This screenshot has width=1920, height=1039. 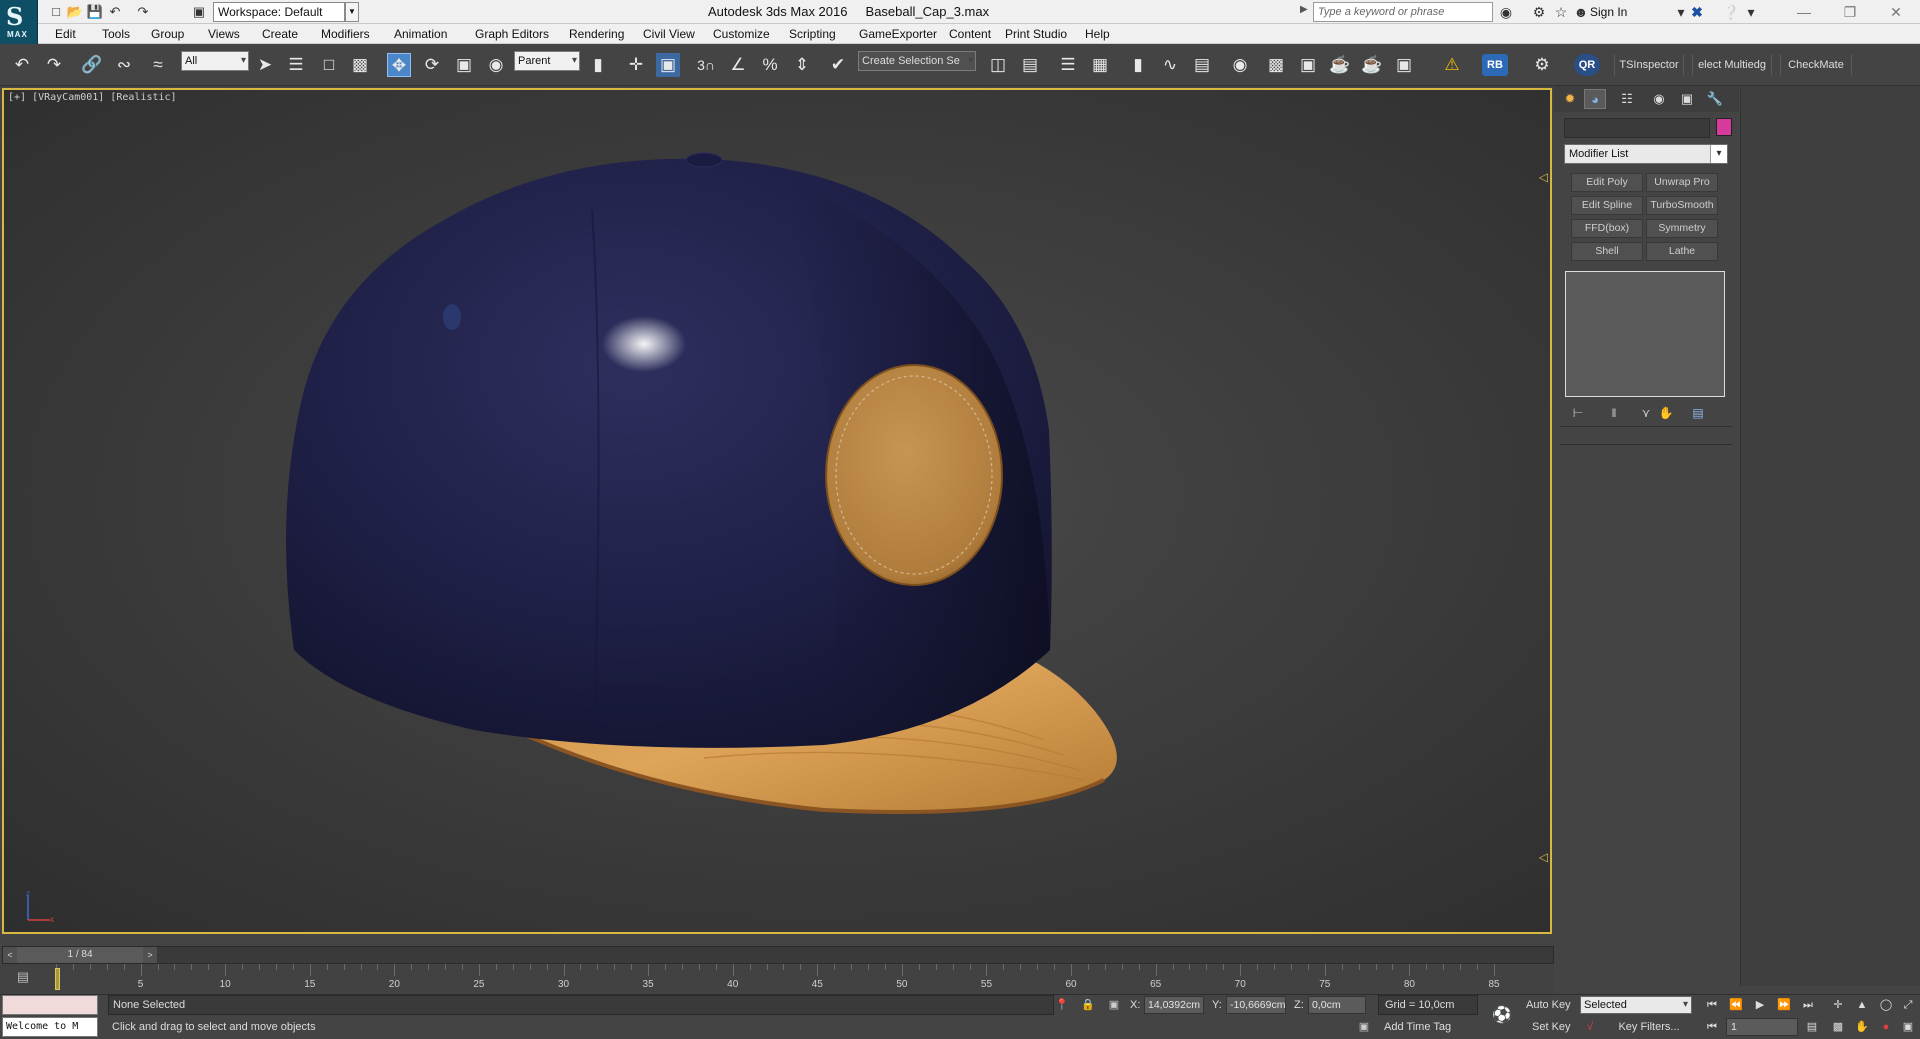 What do you see at coordinates (1495, 65) in the screenshot?
I see `rb-script-button: RB` at bounding box center [1495, 65].